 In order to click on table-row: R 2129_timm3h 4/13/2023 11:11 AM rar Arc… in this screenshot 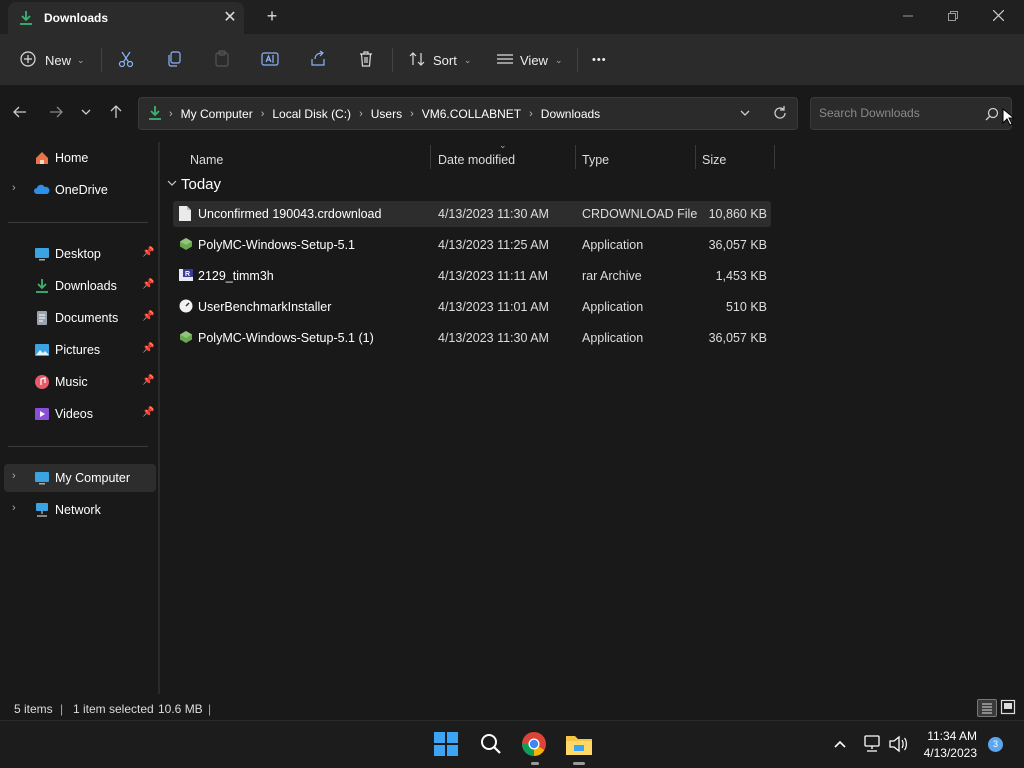, I will do `click(472, 276)`.